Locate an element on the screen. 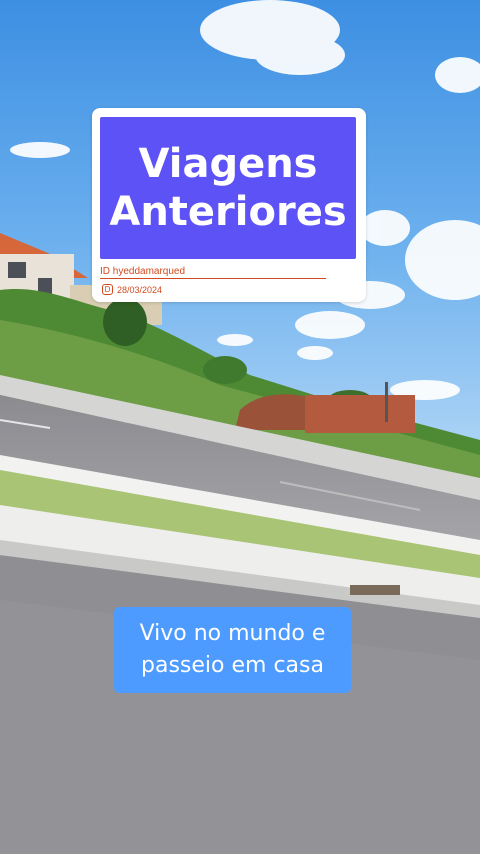 The width and height of the screenshot is (480, 854). caption-line-1: Vivo no mundo e is located at coordinates (232, 633).